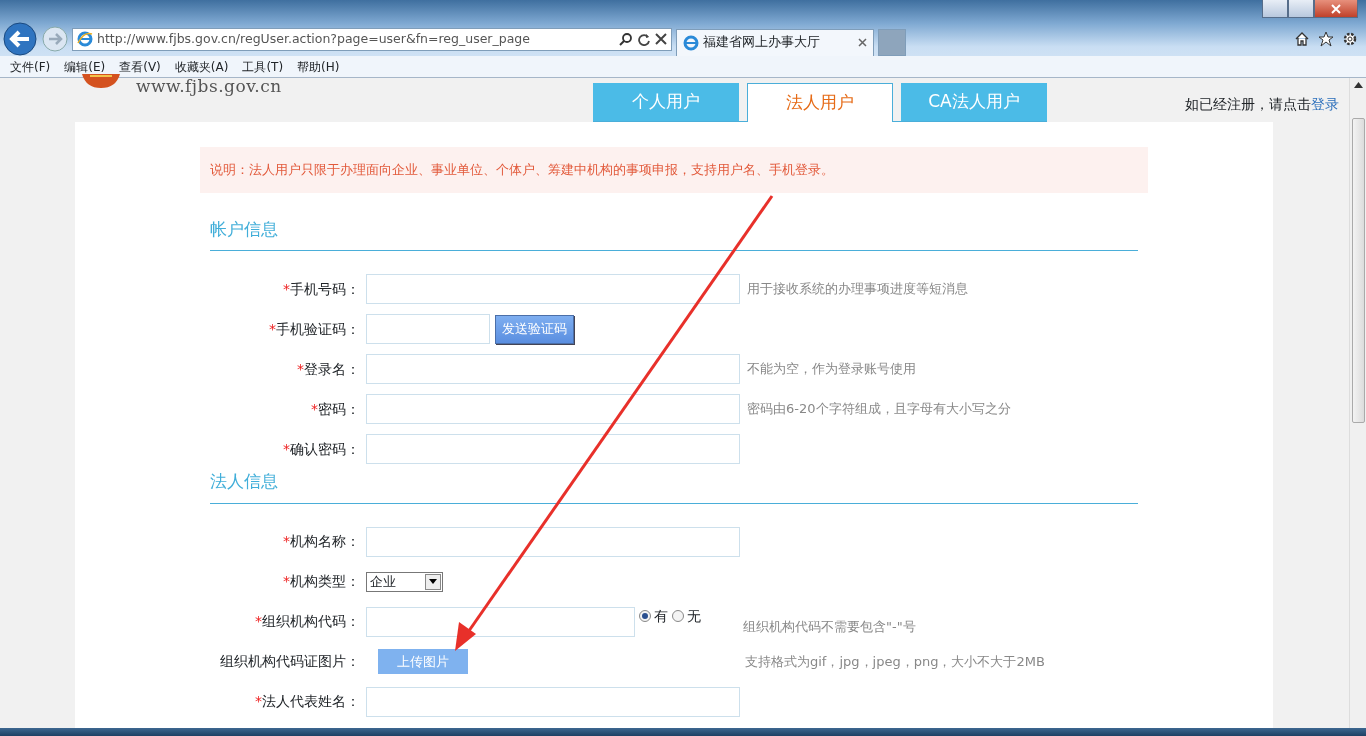 This screenshot has width=1366, height=736. Describe the element at coordinates (314, 38) in the screenshot. I see `url-text: http://www.fjbs.gov.cn/regUser.action?page=user&fn=reg_user_page` at that location.